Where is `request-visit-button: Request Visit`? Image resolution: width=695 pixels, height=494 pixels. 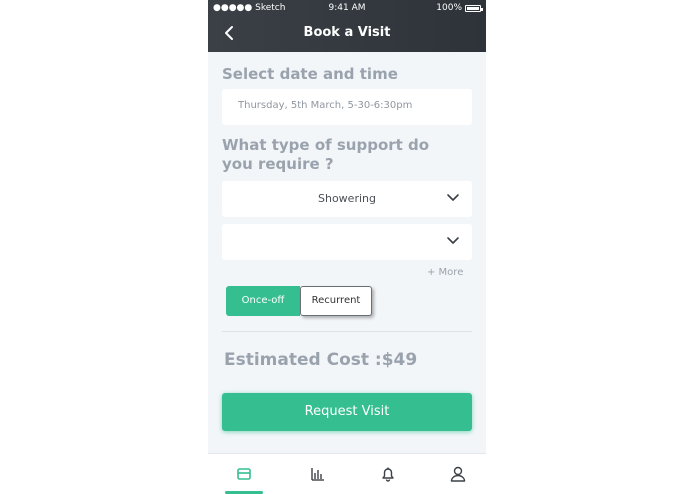 request-visit-button: Request Visit is located at coordinates (347, 412).